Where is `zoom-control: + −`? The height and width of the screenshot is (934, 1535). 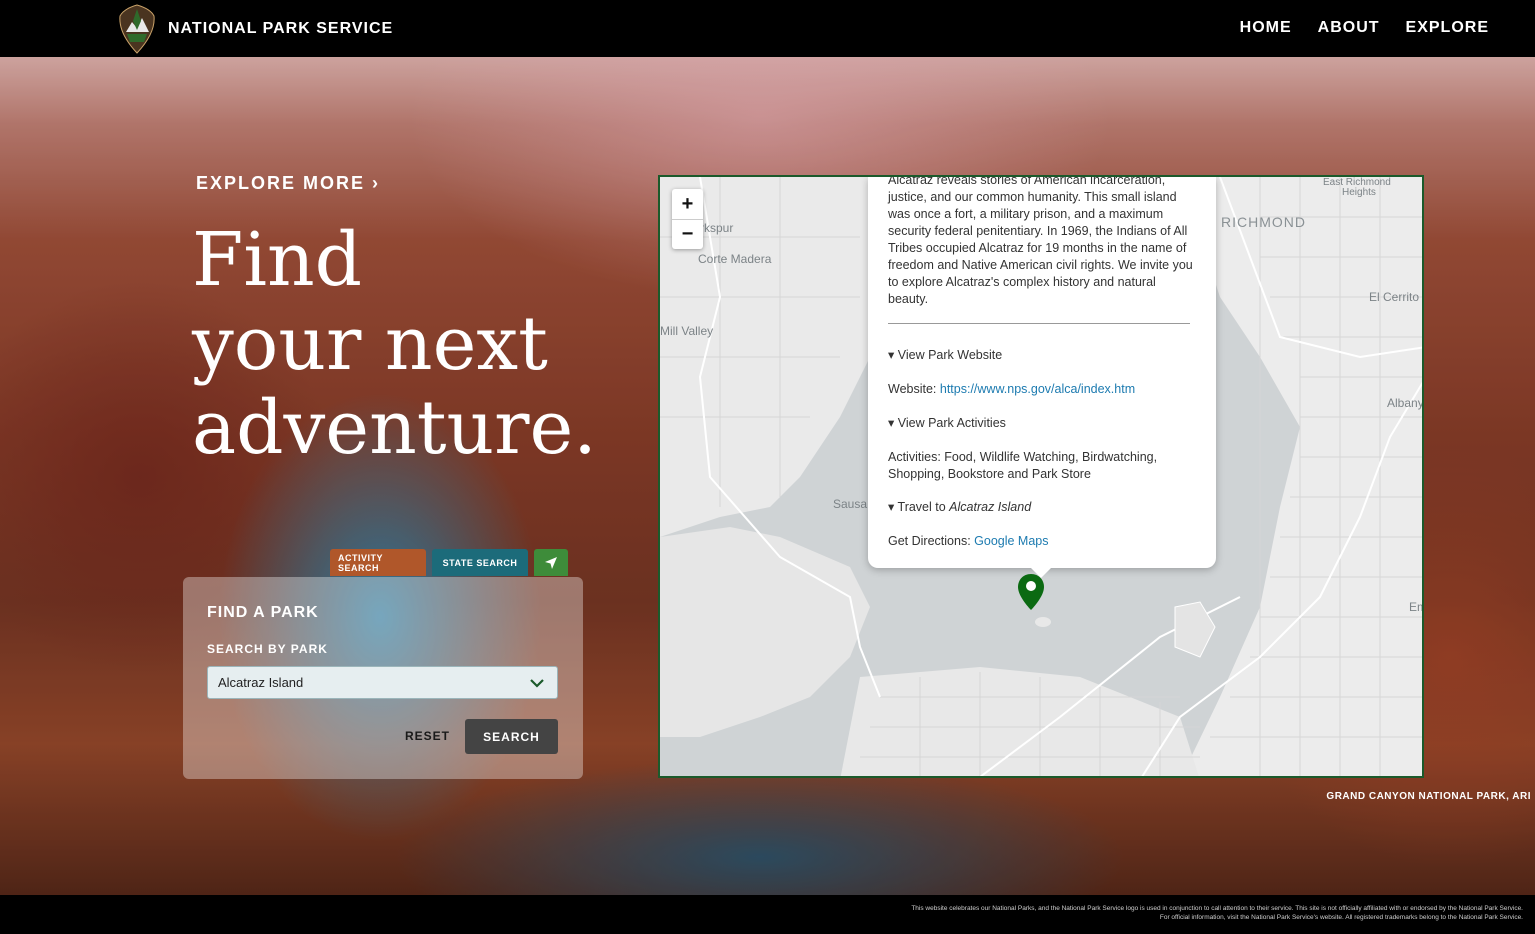 zoom-control: + − is located at coordinates (687, 219).